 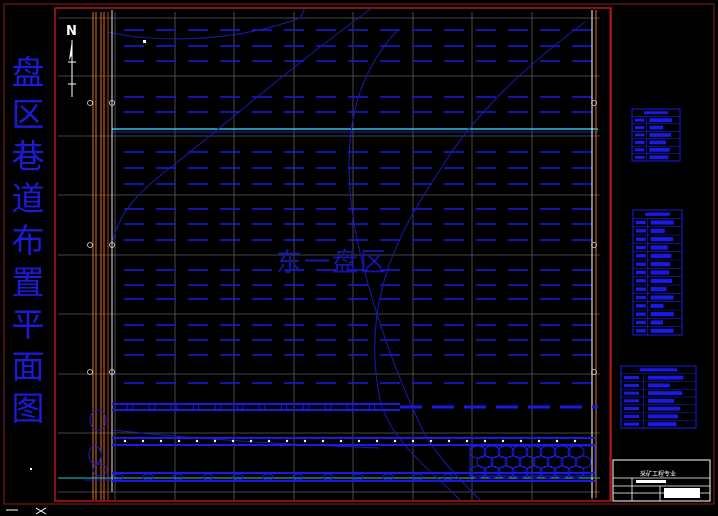 I want to click on north-arrow-icon, so click(x=72, y=68).